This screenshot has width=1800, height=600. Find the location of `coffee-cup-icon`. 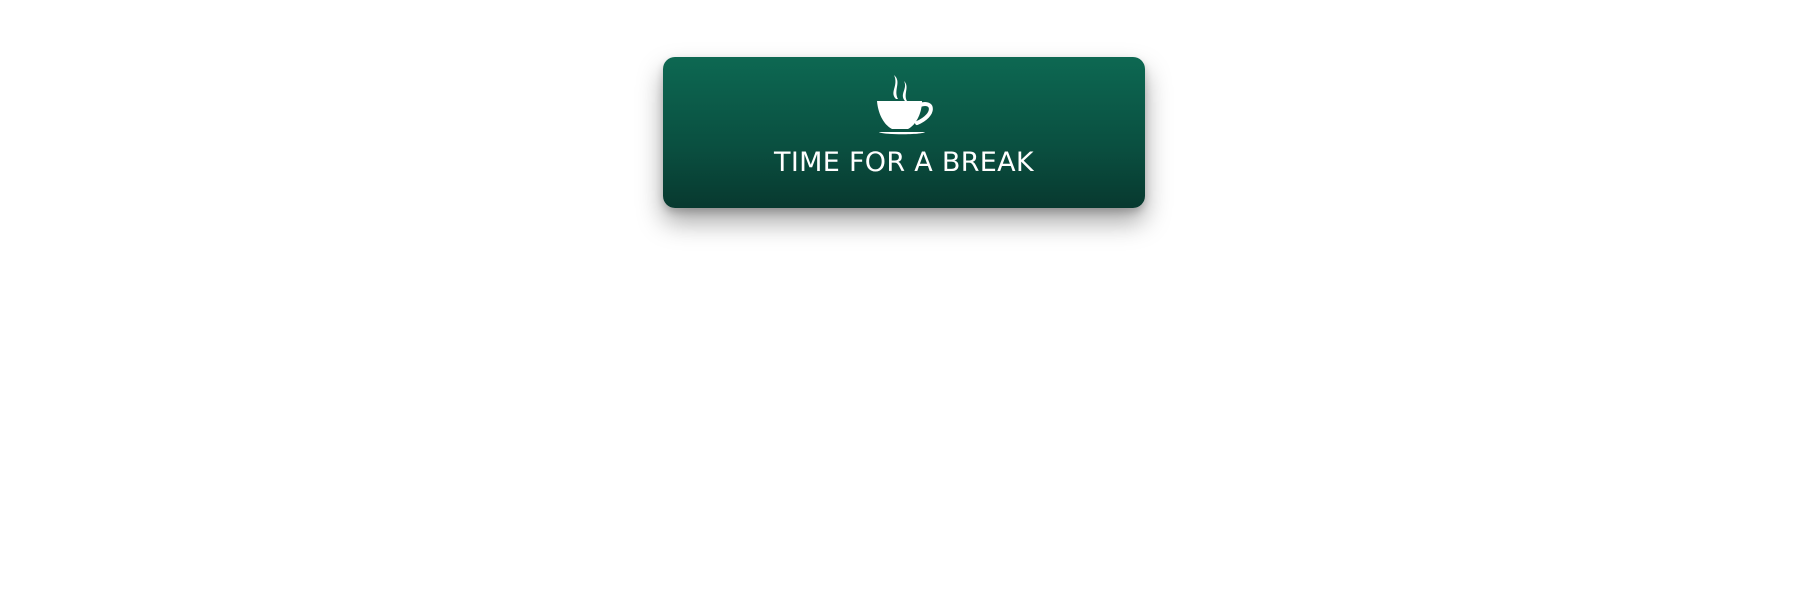

coffee-cup-icon is located at coordinates (905, 105).